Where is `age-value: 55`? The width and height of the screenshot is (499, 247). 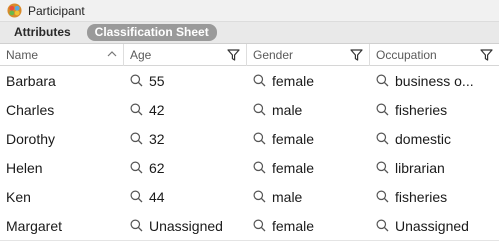 age-value: 55 is located at coordinates (157, 80).